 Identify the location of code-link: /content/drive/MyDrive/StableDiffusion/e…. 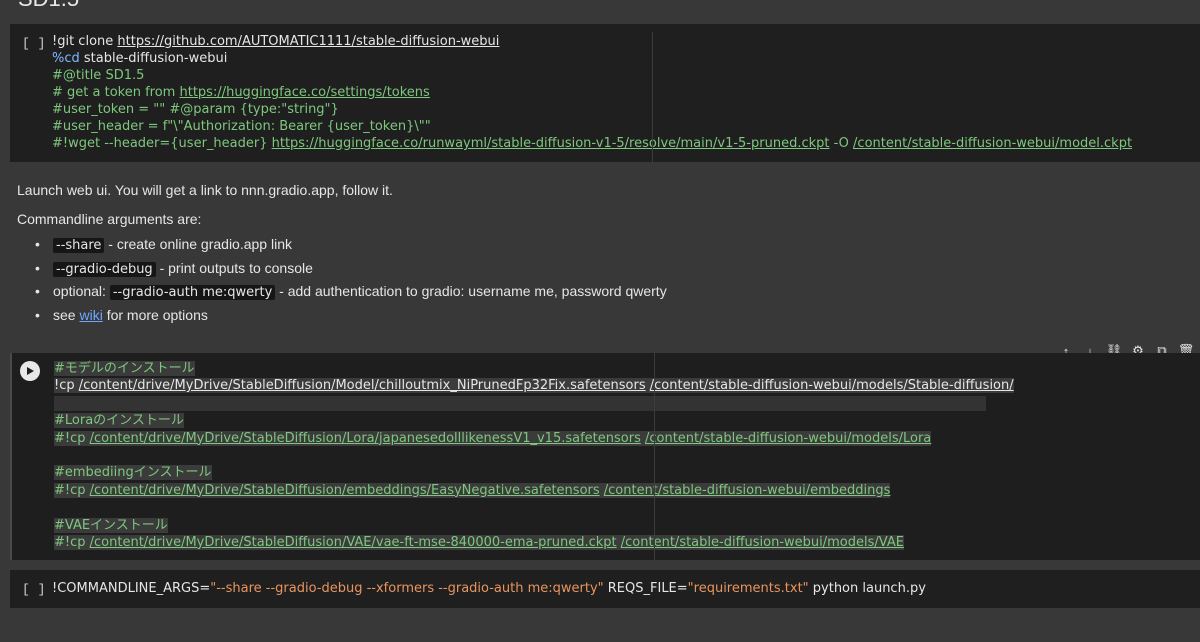
(344, 490).